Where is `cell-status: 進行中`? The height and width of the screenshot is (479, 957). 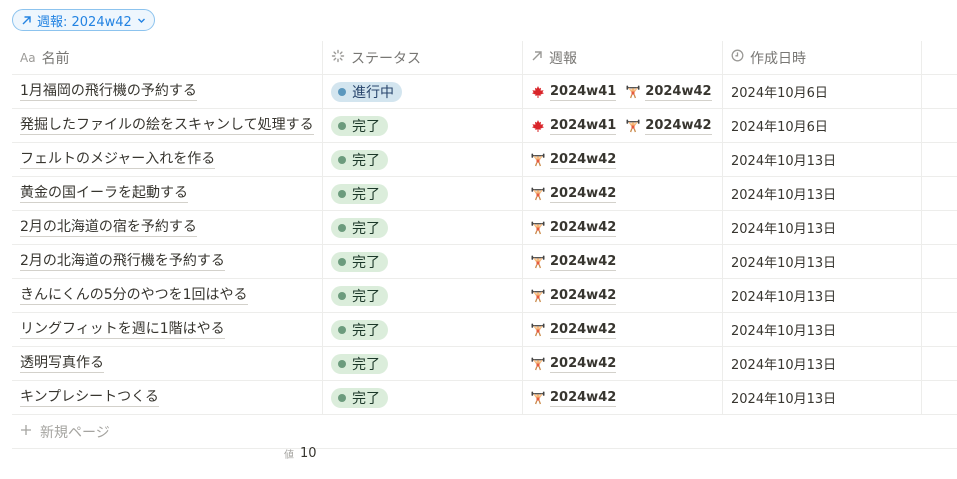 cell-status: 進行中 is located at coordinates (422, 91).